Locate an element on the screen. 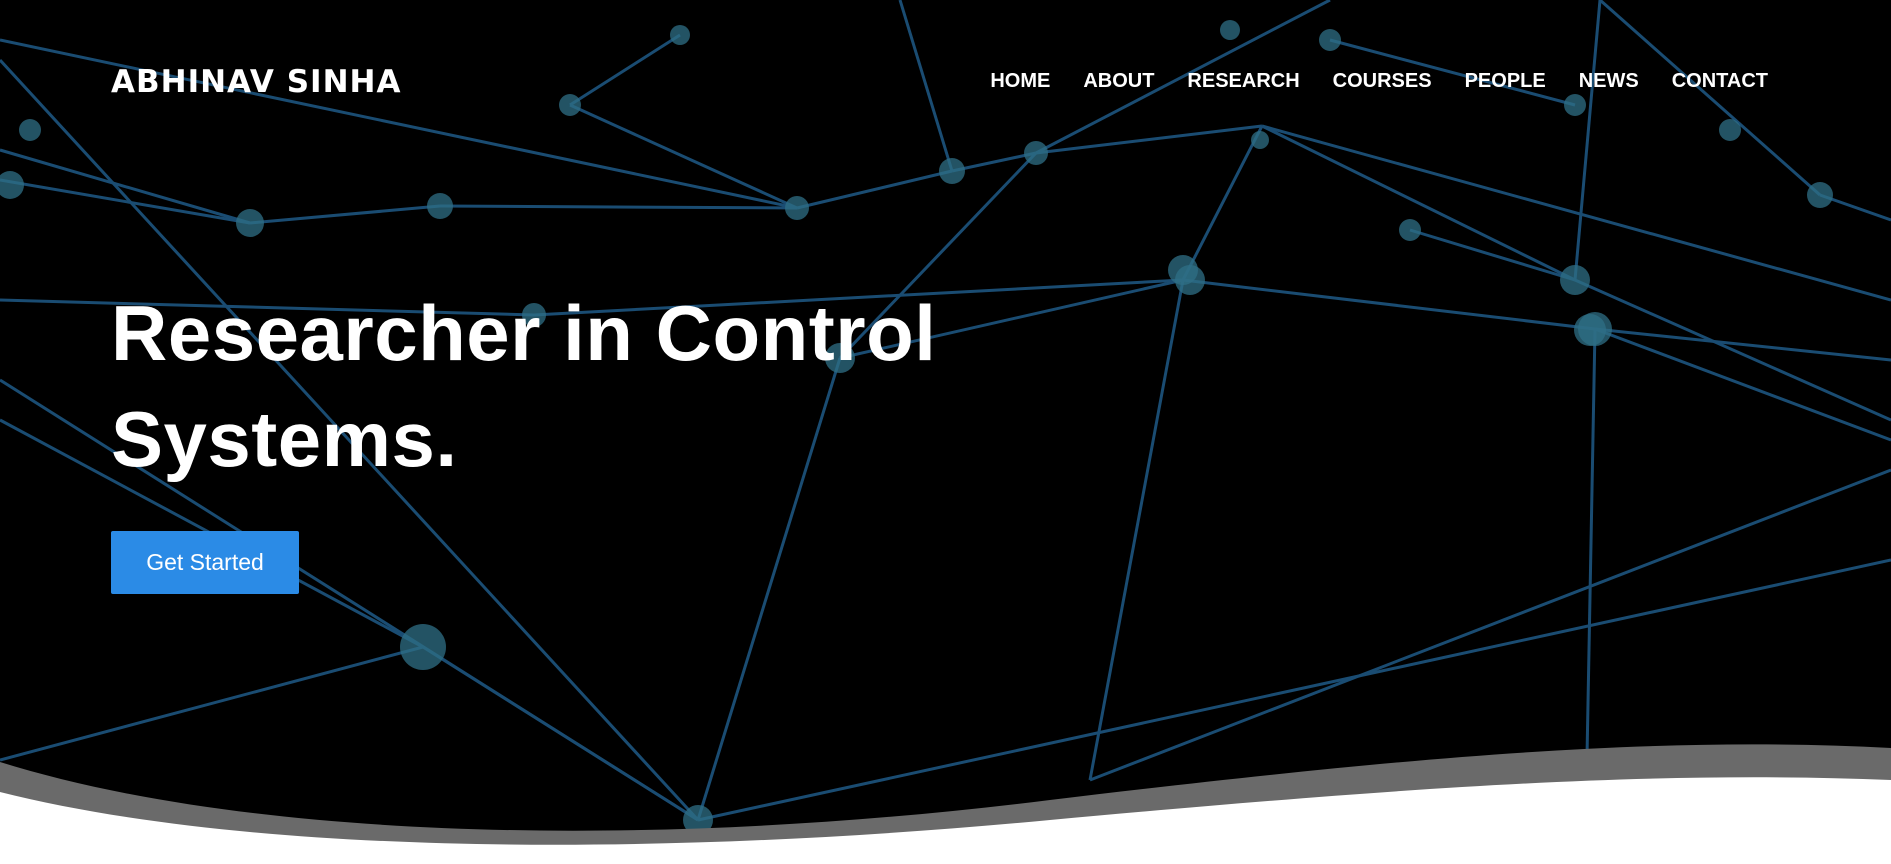 This screenshot has width=1891, height=864. nav-about: ABOUT is located at coordinates (1118, 81).